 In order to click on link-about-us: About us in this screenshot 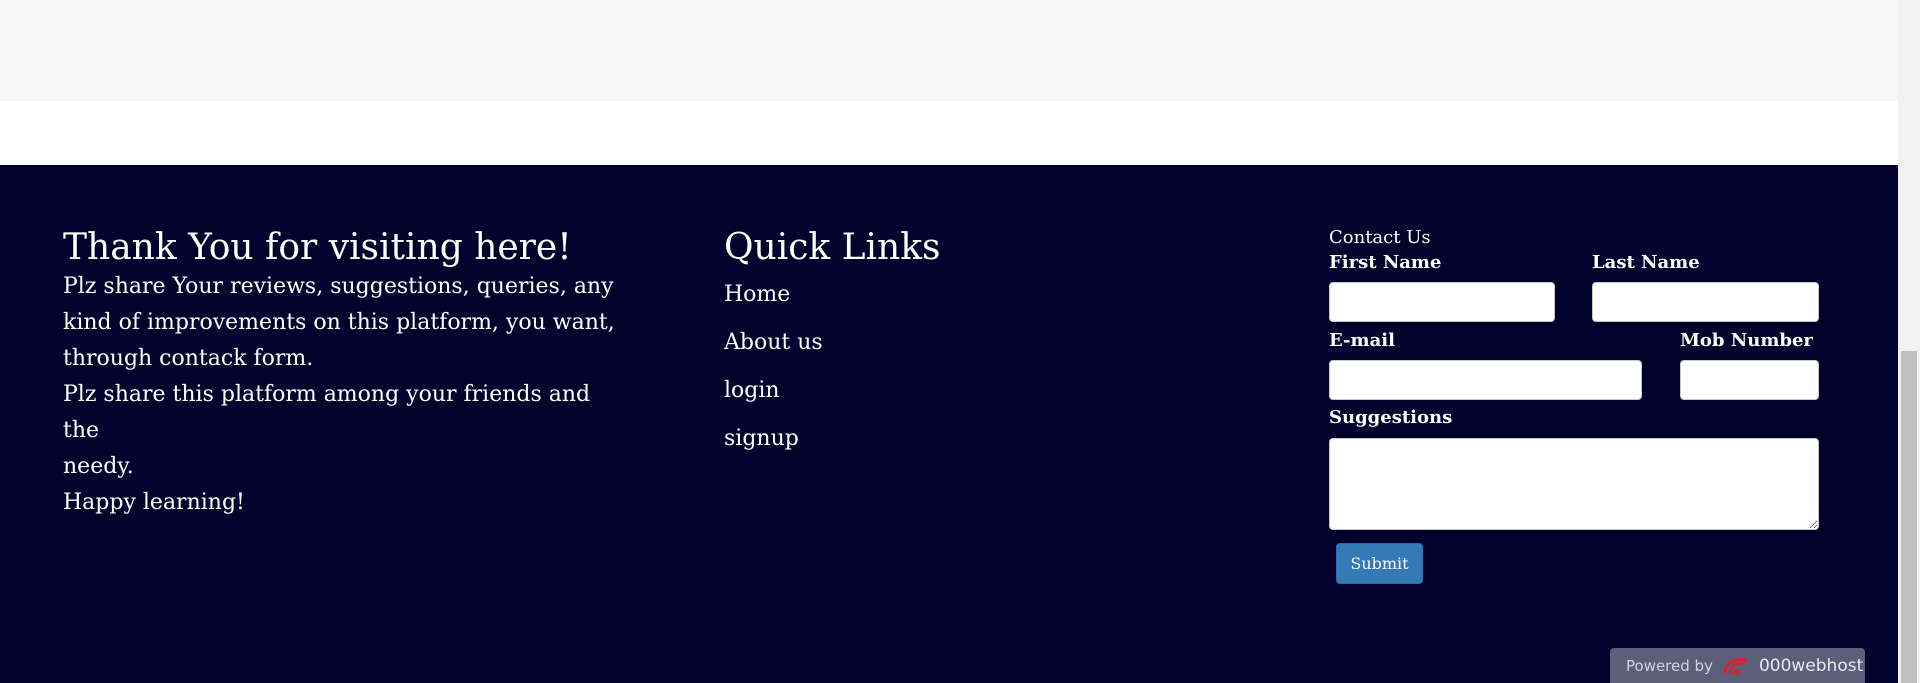, I will do `click(874, 343)`.